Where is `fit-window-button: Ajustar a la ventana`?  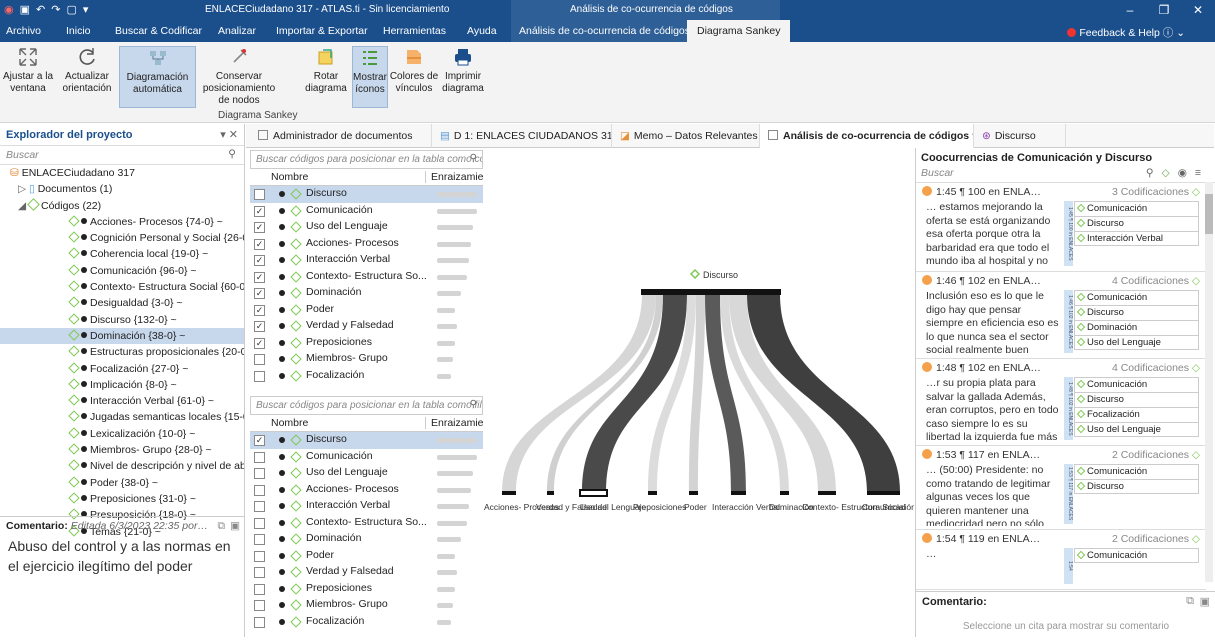
fit-window-button: Ajustar a la ventana is located at coordinates (28, 77).